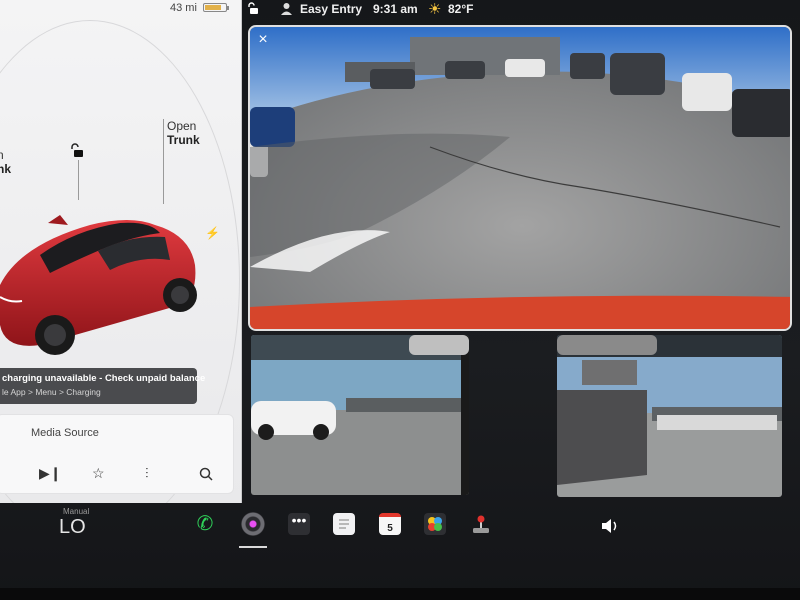 This screenshot has height=600, width=800. What do you see at coordinates (76, 511) in the screenshot?
I see `climate-mode-label: Manual` at bounding box center [76, 511].